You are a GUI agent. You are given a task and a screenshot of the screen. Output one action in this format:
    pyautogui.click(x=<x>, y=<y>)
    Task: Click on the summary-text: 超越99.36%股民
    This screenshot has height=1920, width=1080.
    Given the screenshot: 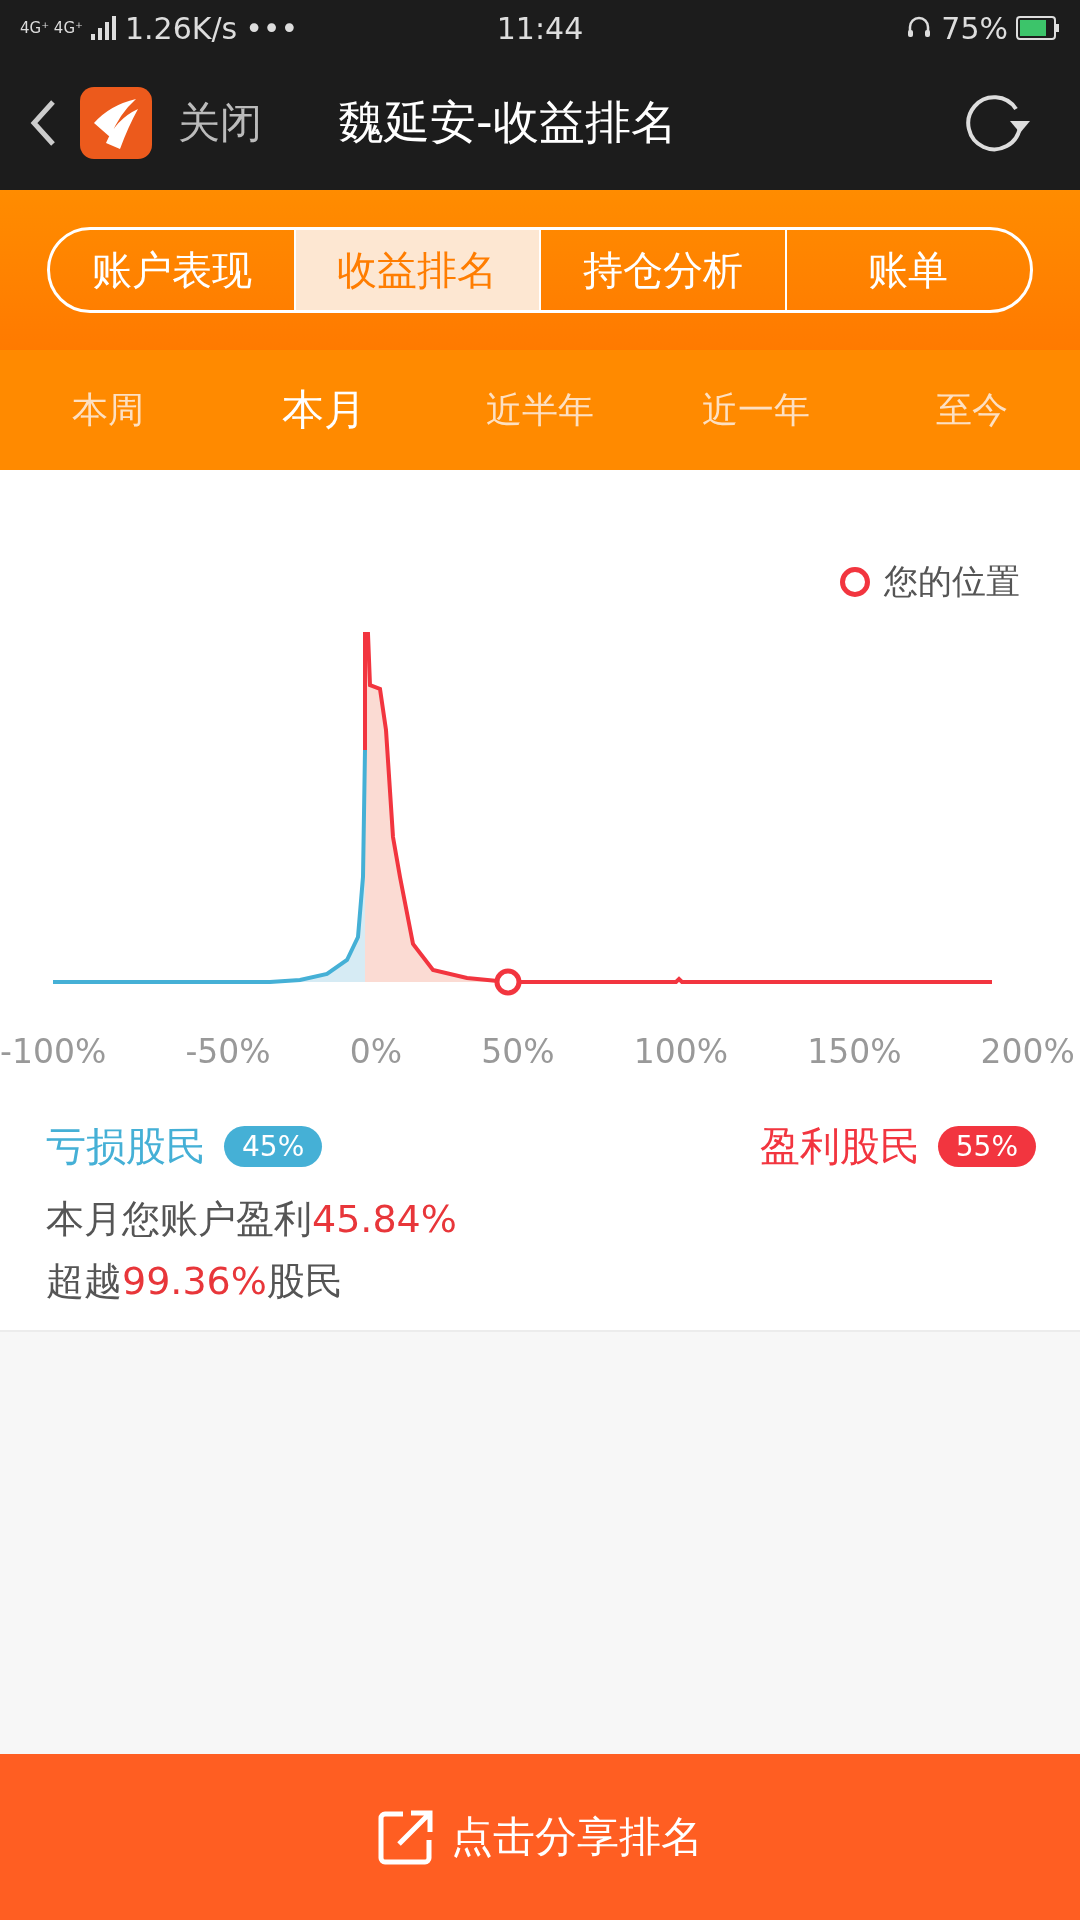 What is the action you would take?
    pyautogui.click(x=195, y=1281)
    